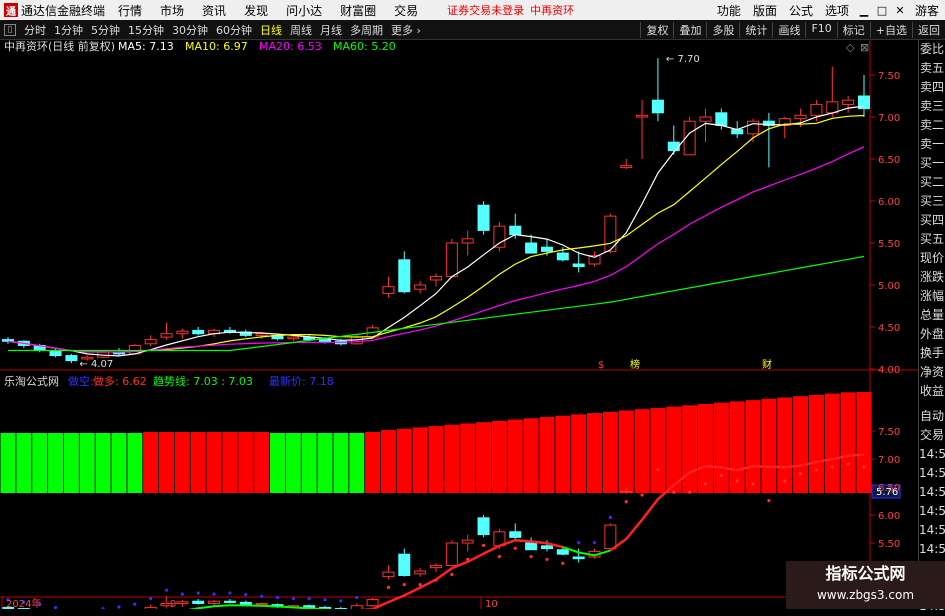  What do you see at coordinates (755, 30) in the screenshot?
I see `toolbar-stats: 统计` at bounding box center [755, 30].